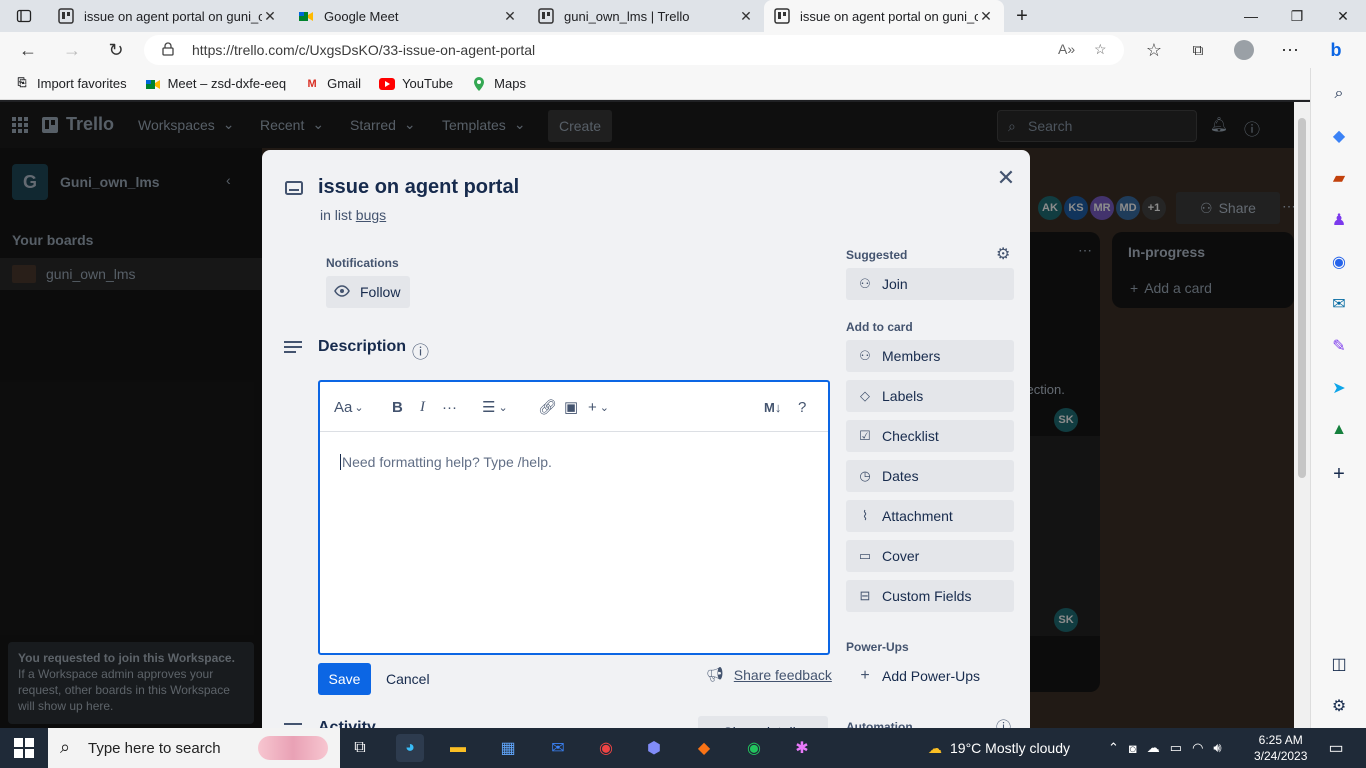 This screenshot has width=1366, height=768. I want to click on office-icon: ◉, so click(1339, 262).